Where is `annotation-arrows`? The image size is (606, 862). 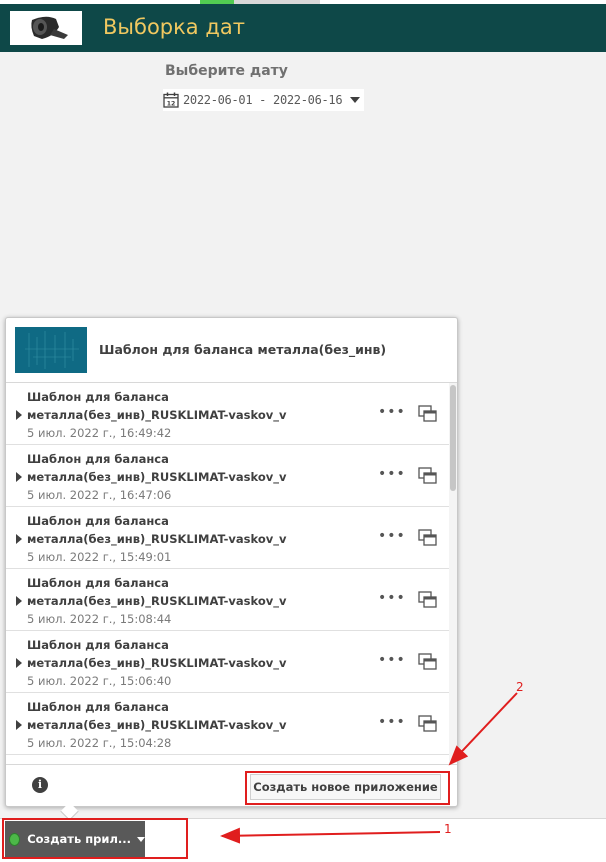
annotation-arrows is located at coordinates (369, 768).